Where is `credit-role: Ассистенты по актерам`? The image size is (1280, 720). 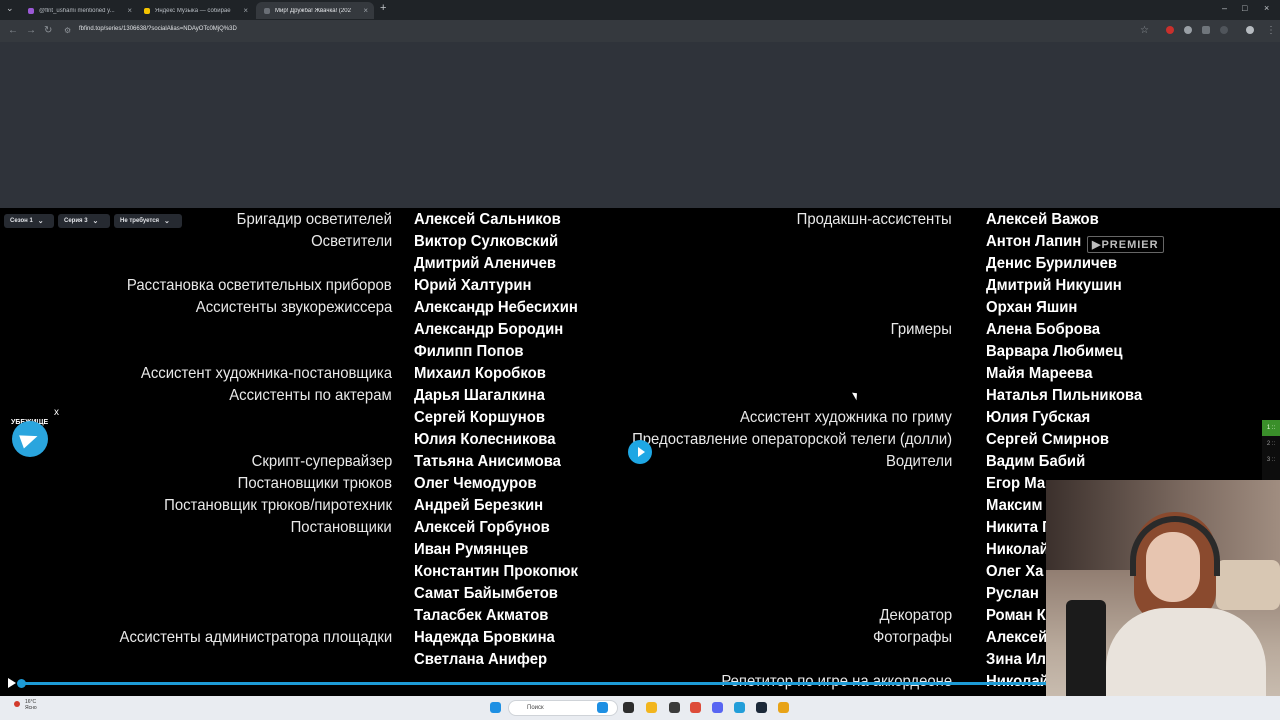 credit-role: Ассистенты по актерам is located at coordinates (310, 395).